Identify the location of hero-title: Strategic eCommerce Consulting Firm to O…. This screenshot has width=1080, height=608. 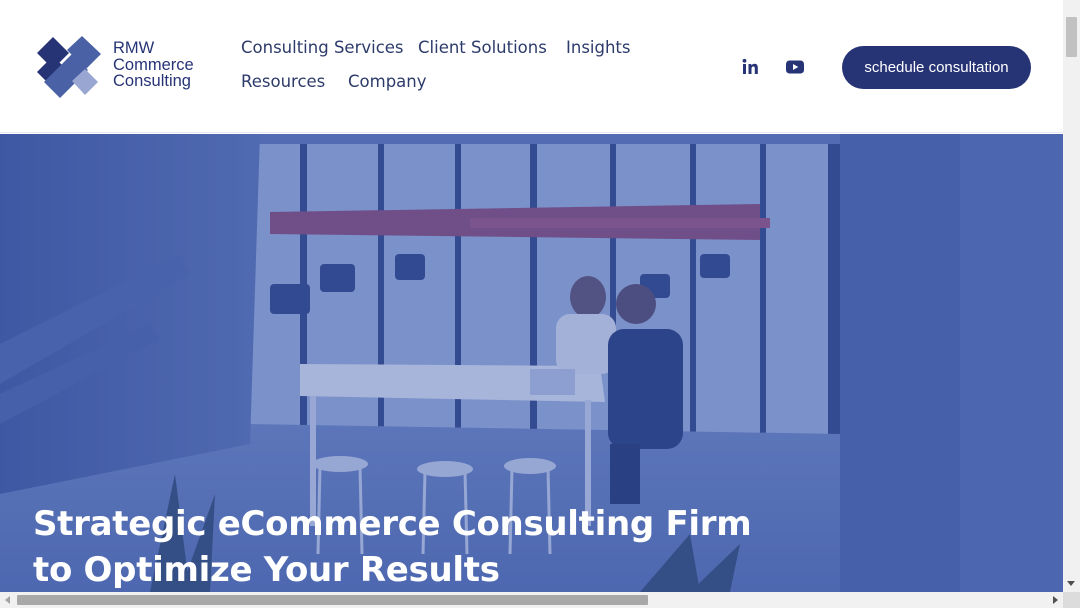
(413, 546).